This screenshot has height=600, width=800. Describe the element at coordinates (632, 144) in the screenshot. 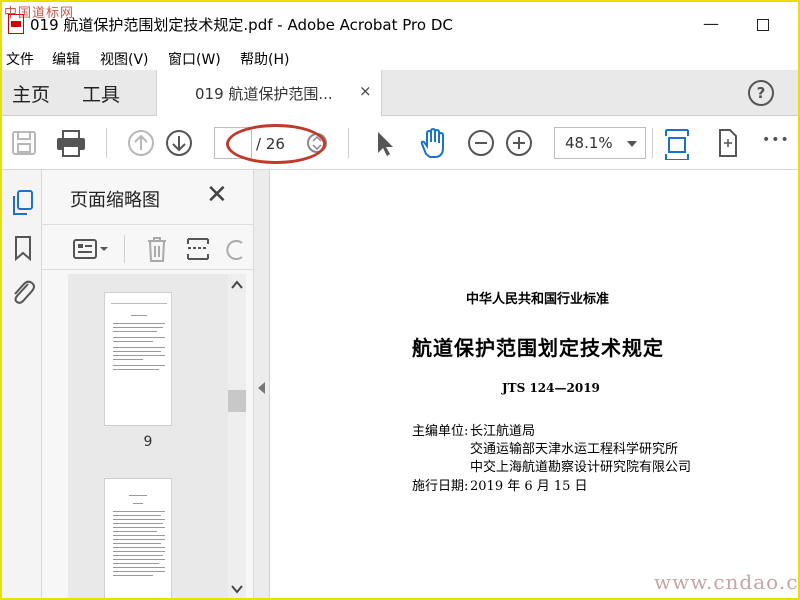

I see `chevron-down-icon` at that location.